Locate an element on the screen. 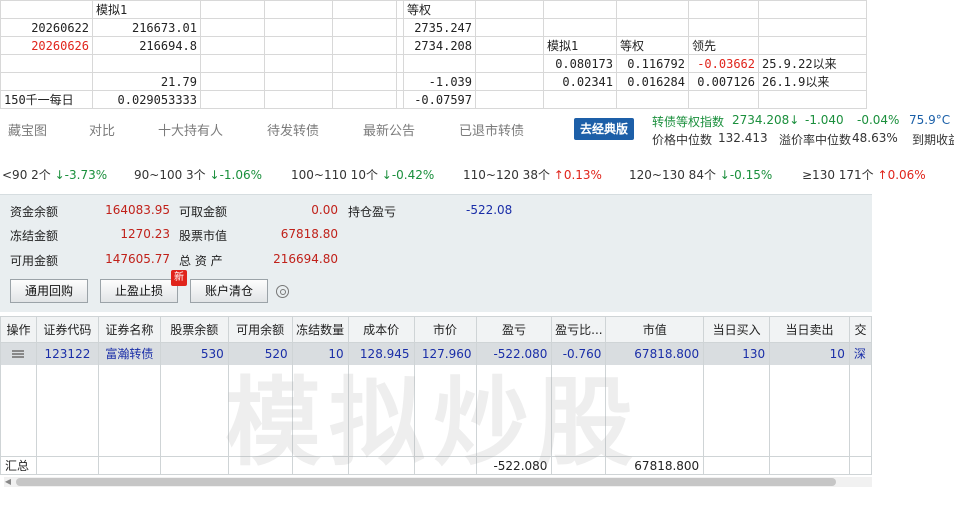  column-header: 当日买入 is located at coordinates (737, 329).